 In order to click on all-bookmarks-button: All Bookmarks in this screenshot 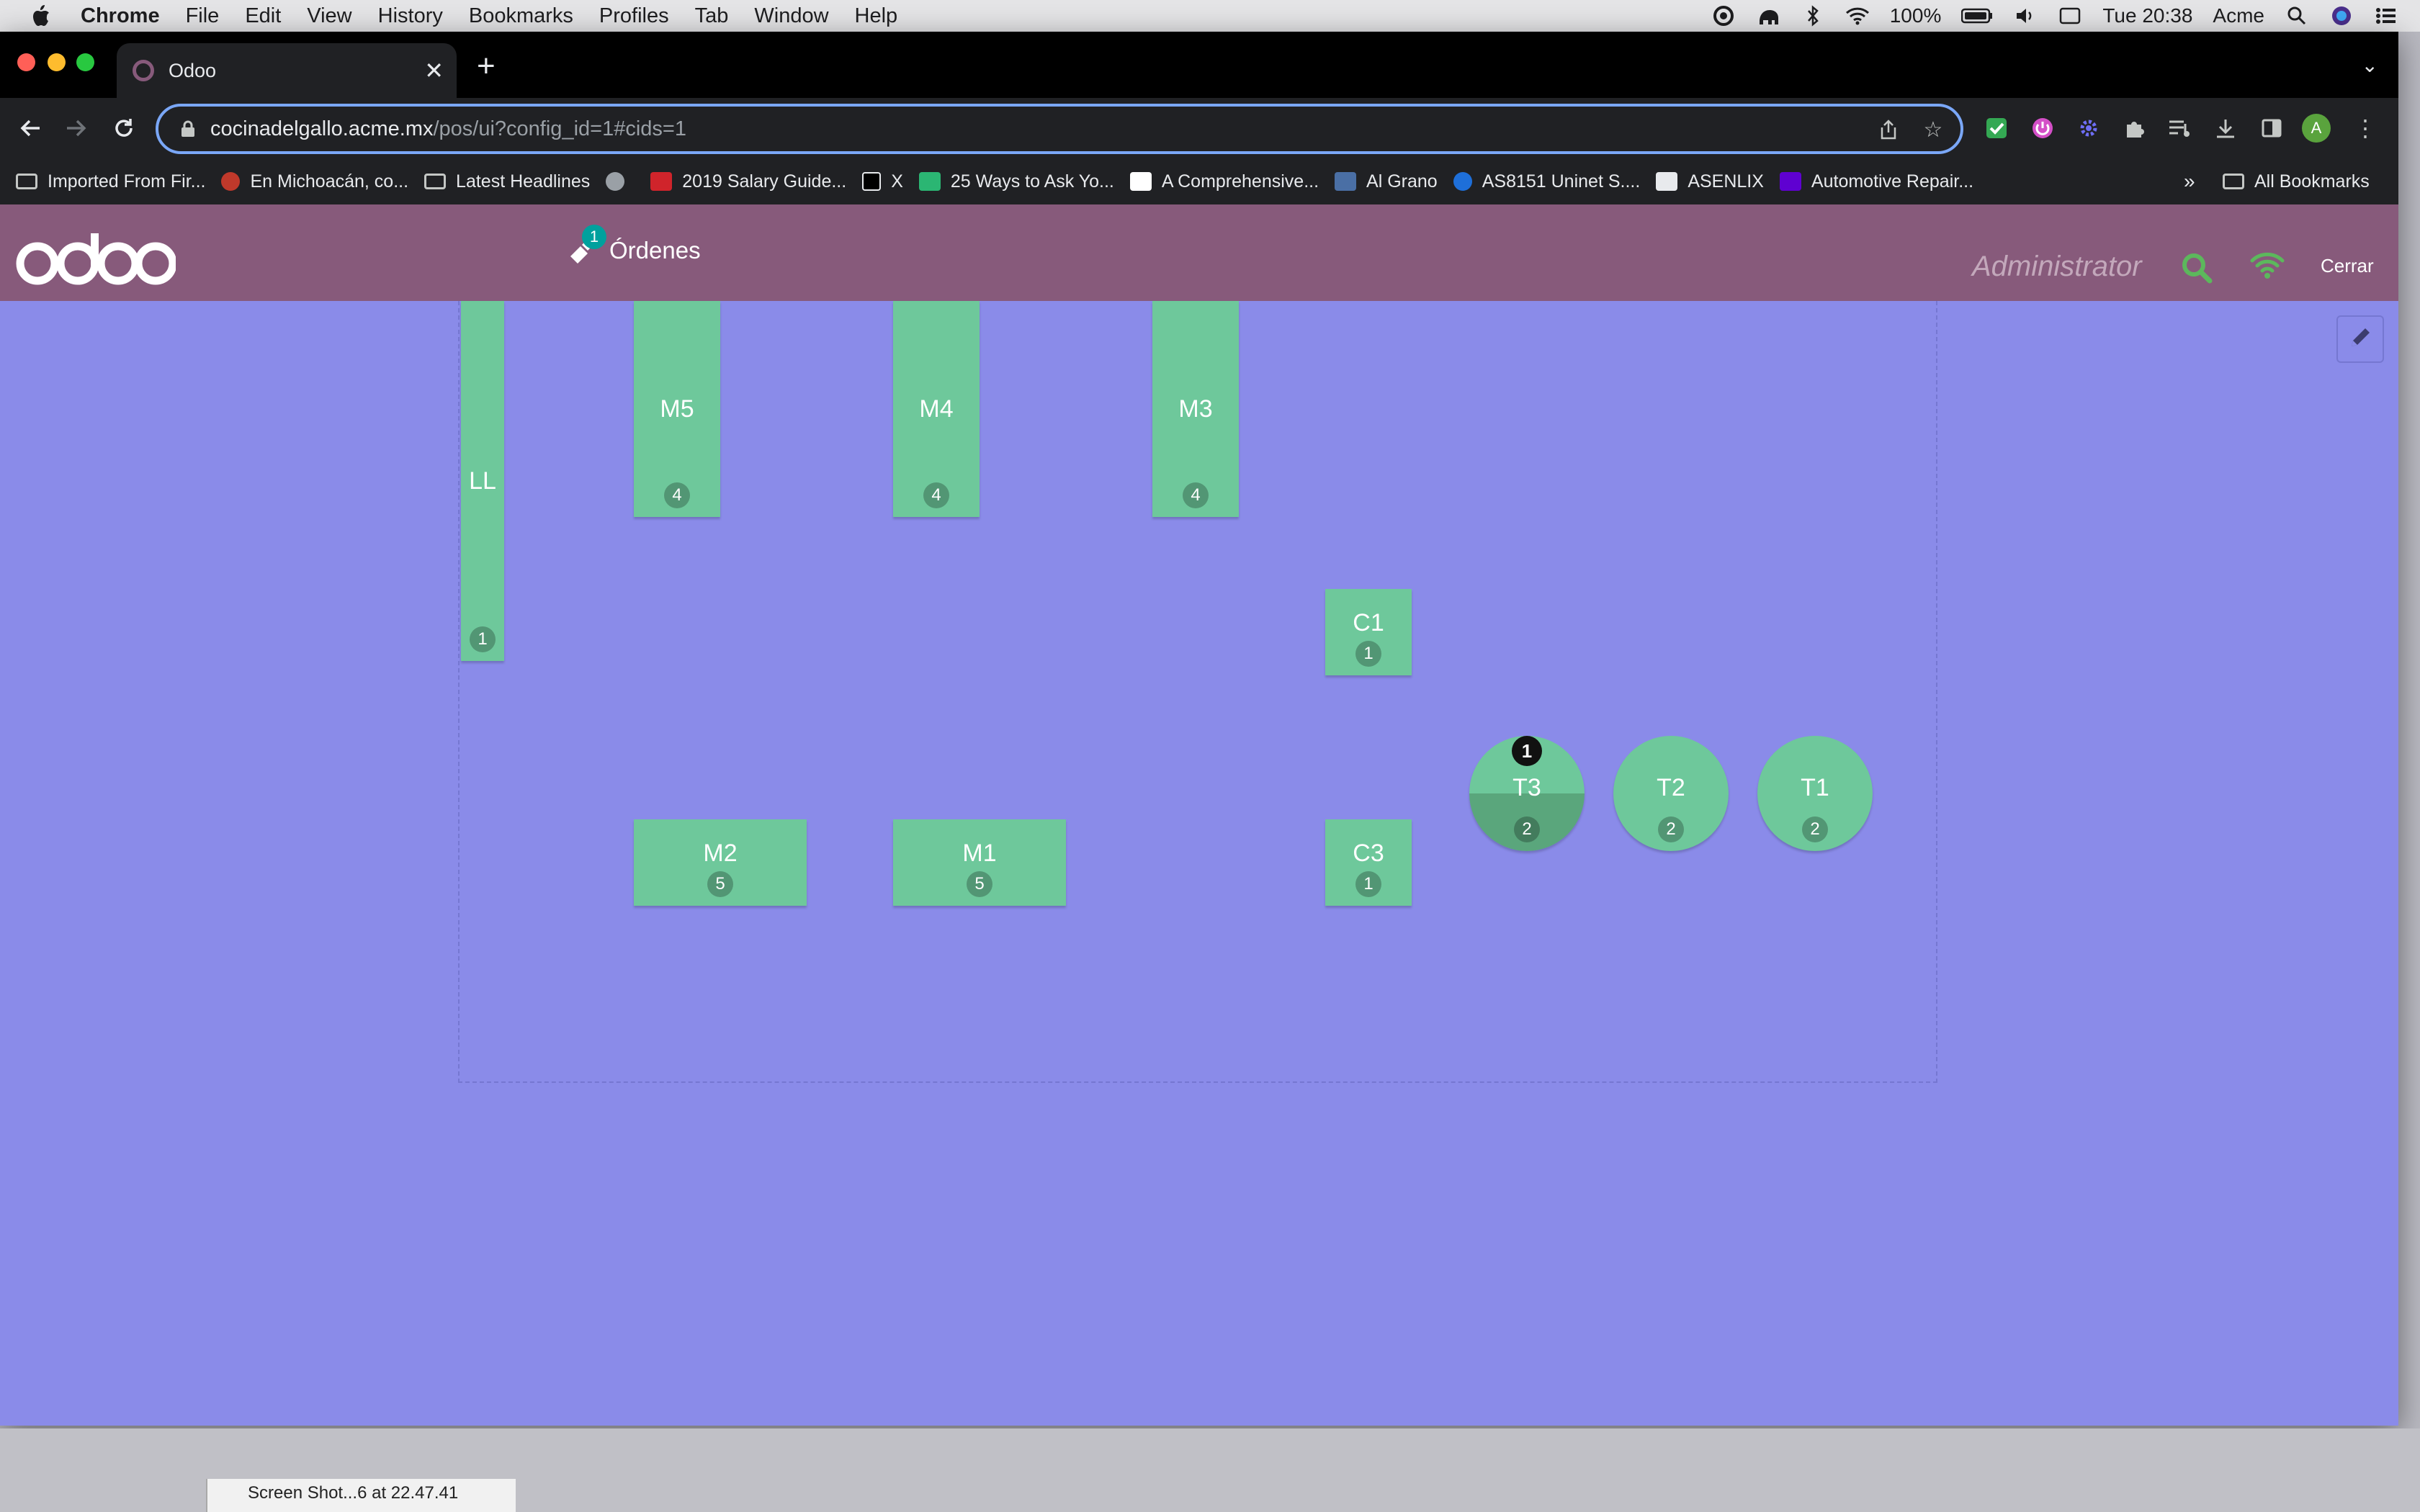, I will do `click(2296, 181)`.